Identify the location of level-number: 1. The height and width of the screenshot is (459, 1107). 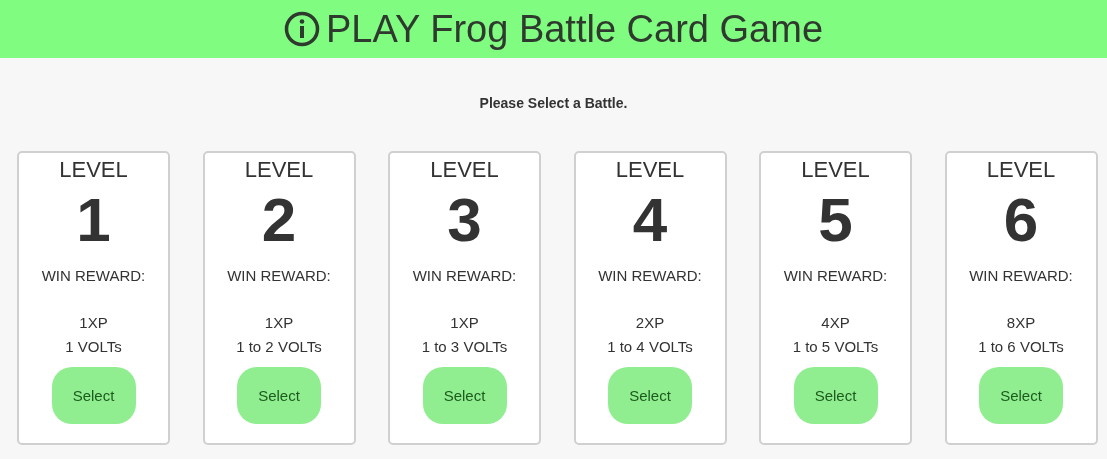
(93, 220).